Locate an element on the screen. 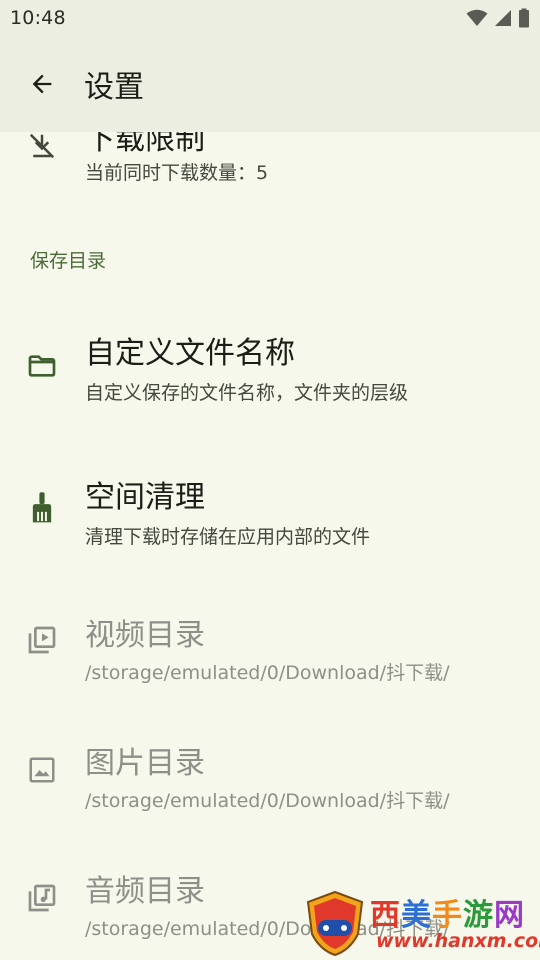 The height and width of the screenshot is (960, 540). watermark-char: 美 is located at coordinates (416, 915).